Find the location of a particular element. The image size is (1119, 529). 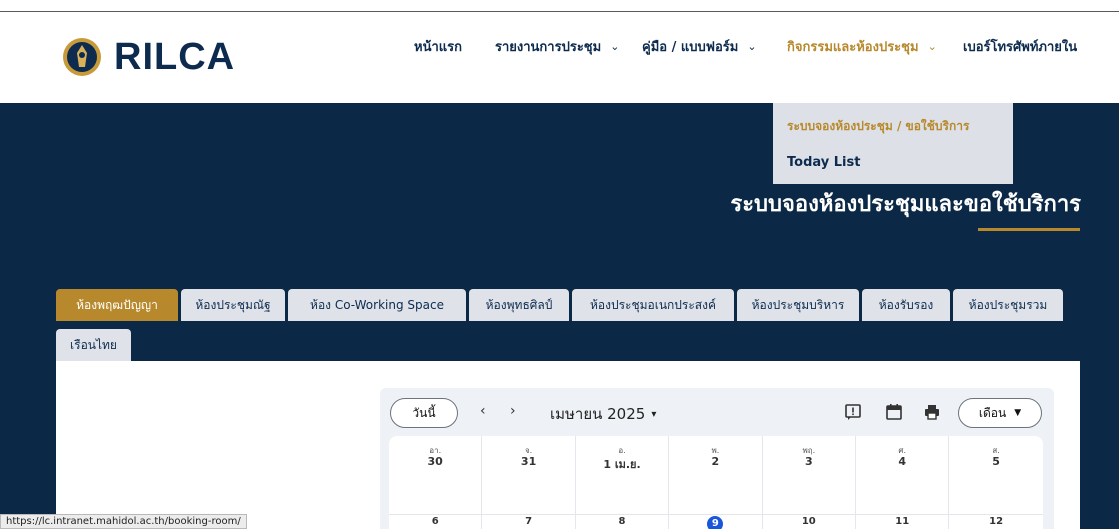

day-number: 10 is located at coordinates (809, 521).